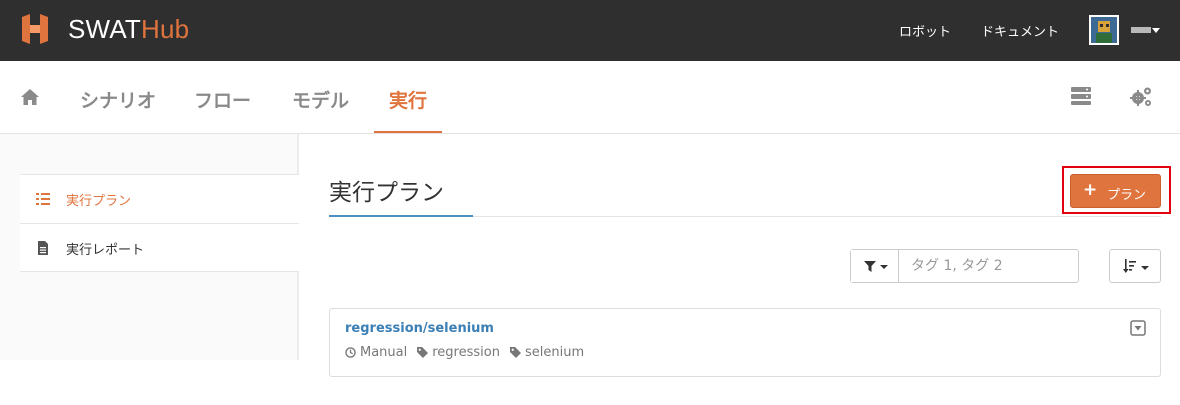 The width and height of the screenshot is (1180, 405). I want to click on nav-tab-flow: フロー, so click(222, 99).